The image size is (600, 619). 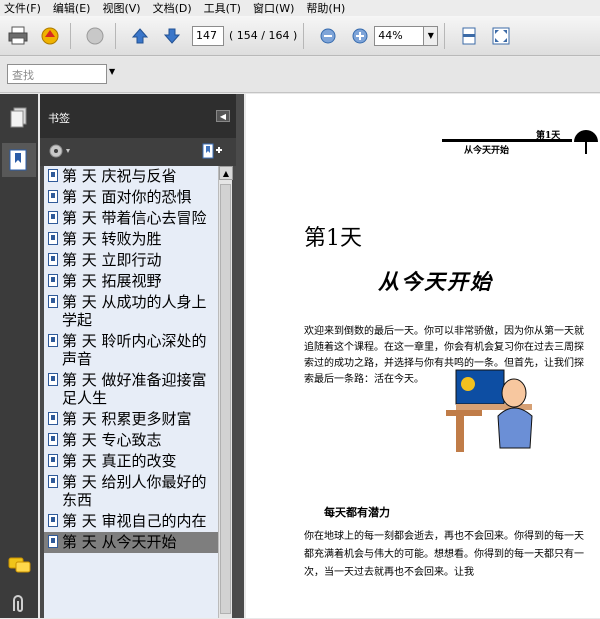 I want to click on scroll-up-button: ▲, so click(x=226, y=173).